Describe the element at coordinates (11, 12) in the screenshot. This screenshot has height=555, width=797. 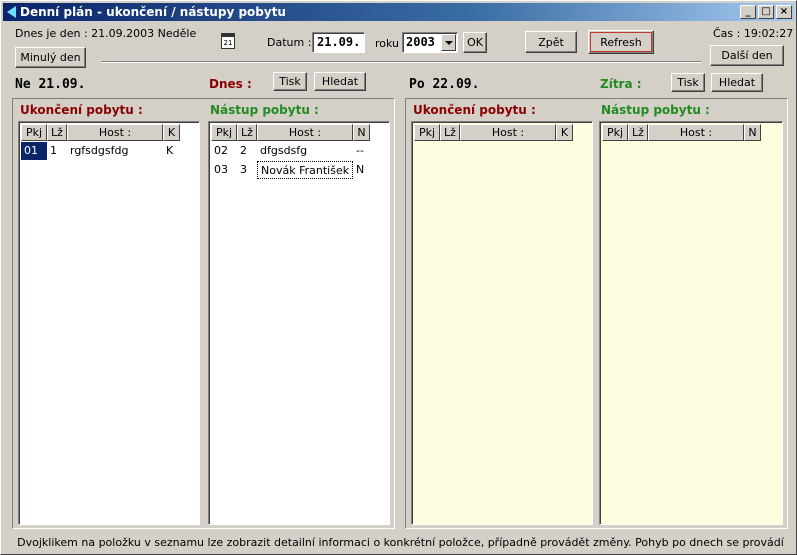
I see `app-icon` at that location.